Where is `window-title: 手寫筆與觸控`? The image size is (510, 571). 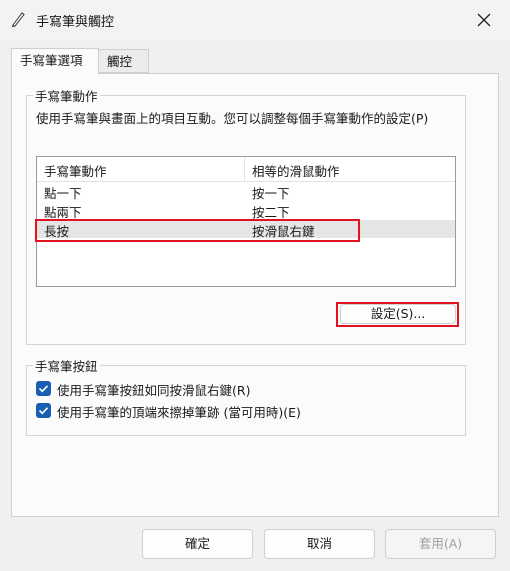
window-title: 手寫筆與觸控 is located at coordinates (75, 22).